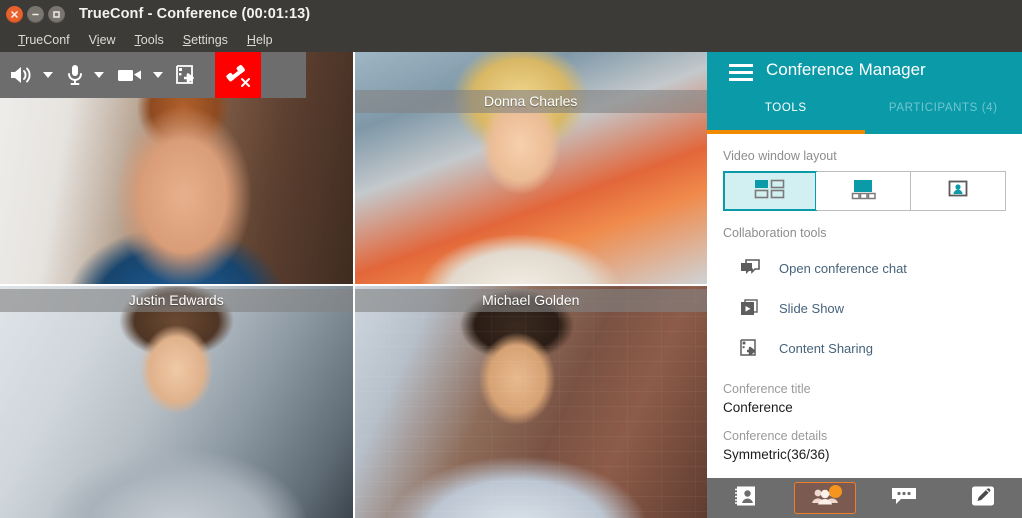 Image resolution: width=1022 pixels, height=518 pixels. I want to click on speaker-layout-option, so click(863, 191).